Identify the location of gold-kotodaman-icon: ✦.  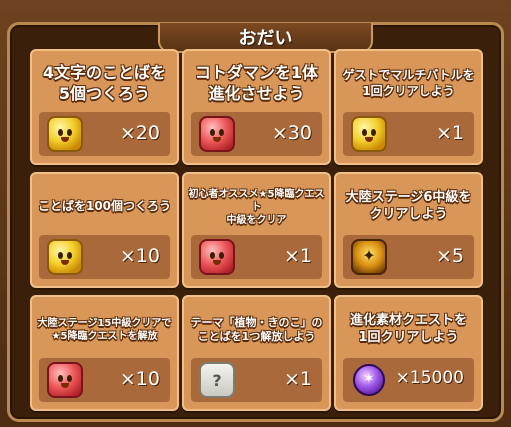
(369, 257).